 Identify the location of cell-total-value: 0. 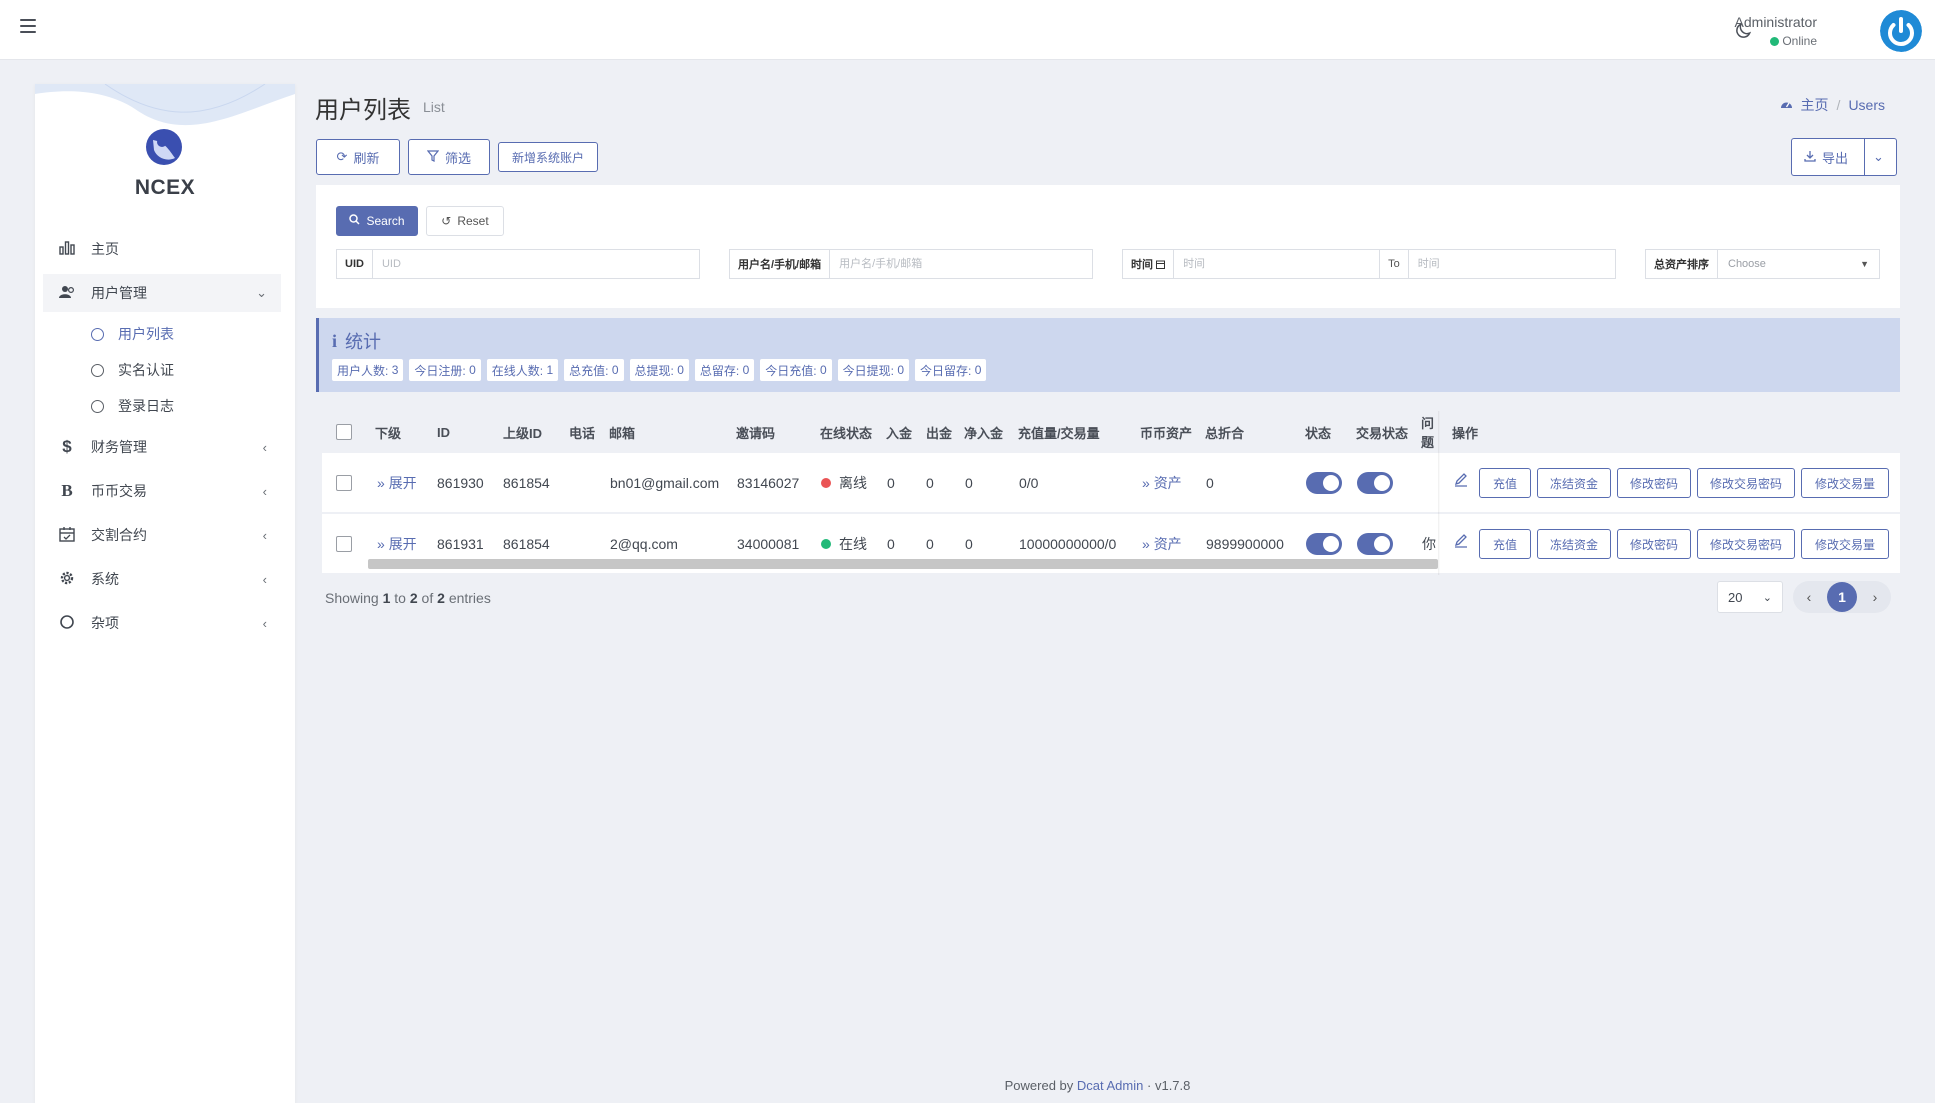
(1210, 483).